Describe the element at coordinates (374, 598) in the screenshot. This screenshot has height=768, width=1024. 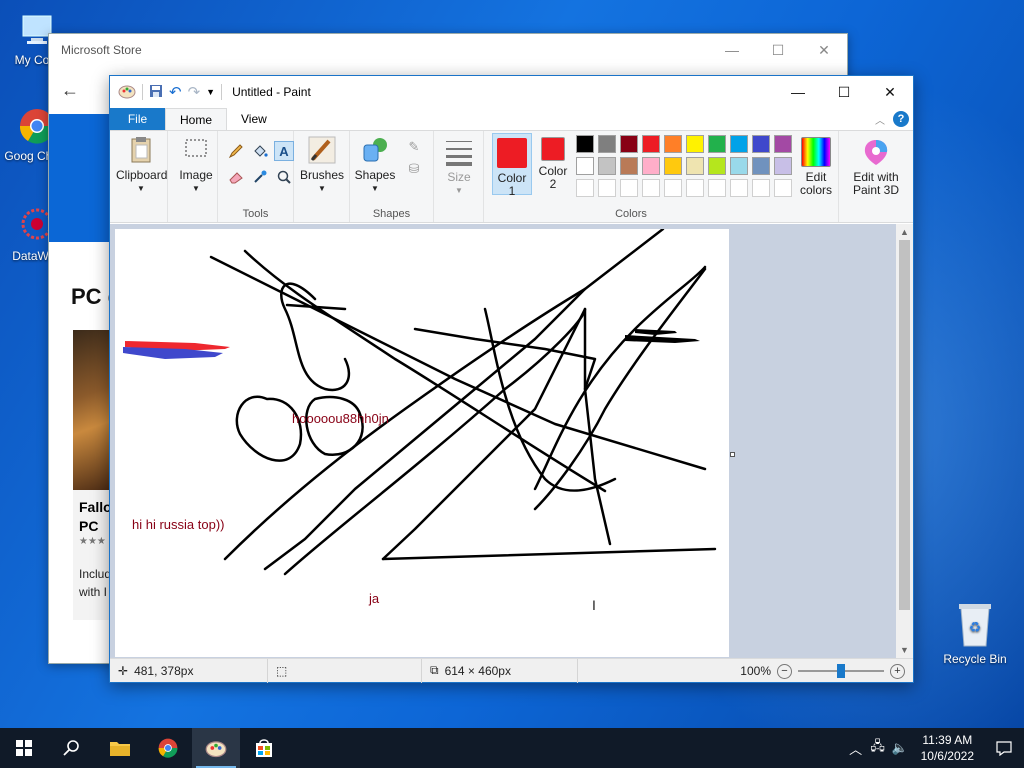
I see `canvas-text-3: ja` at that location.